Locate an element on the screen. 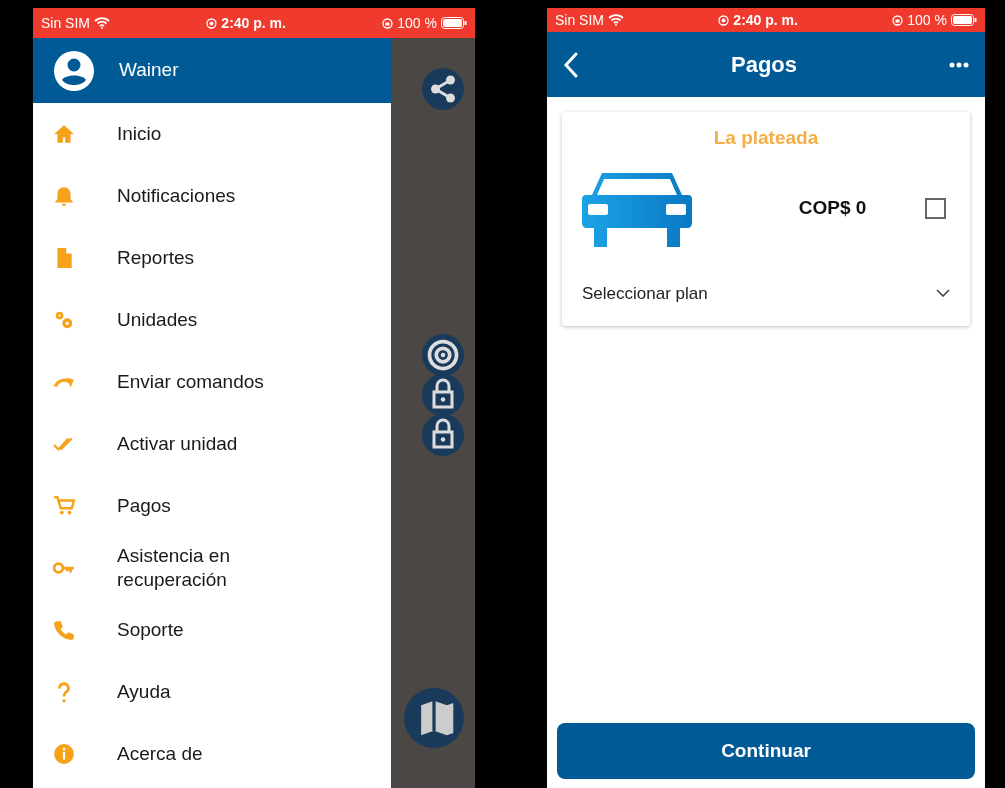 The width and height of the screenshot is (1005, 788). menu-item: Activar unidad is located at coordinates (212, 444).